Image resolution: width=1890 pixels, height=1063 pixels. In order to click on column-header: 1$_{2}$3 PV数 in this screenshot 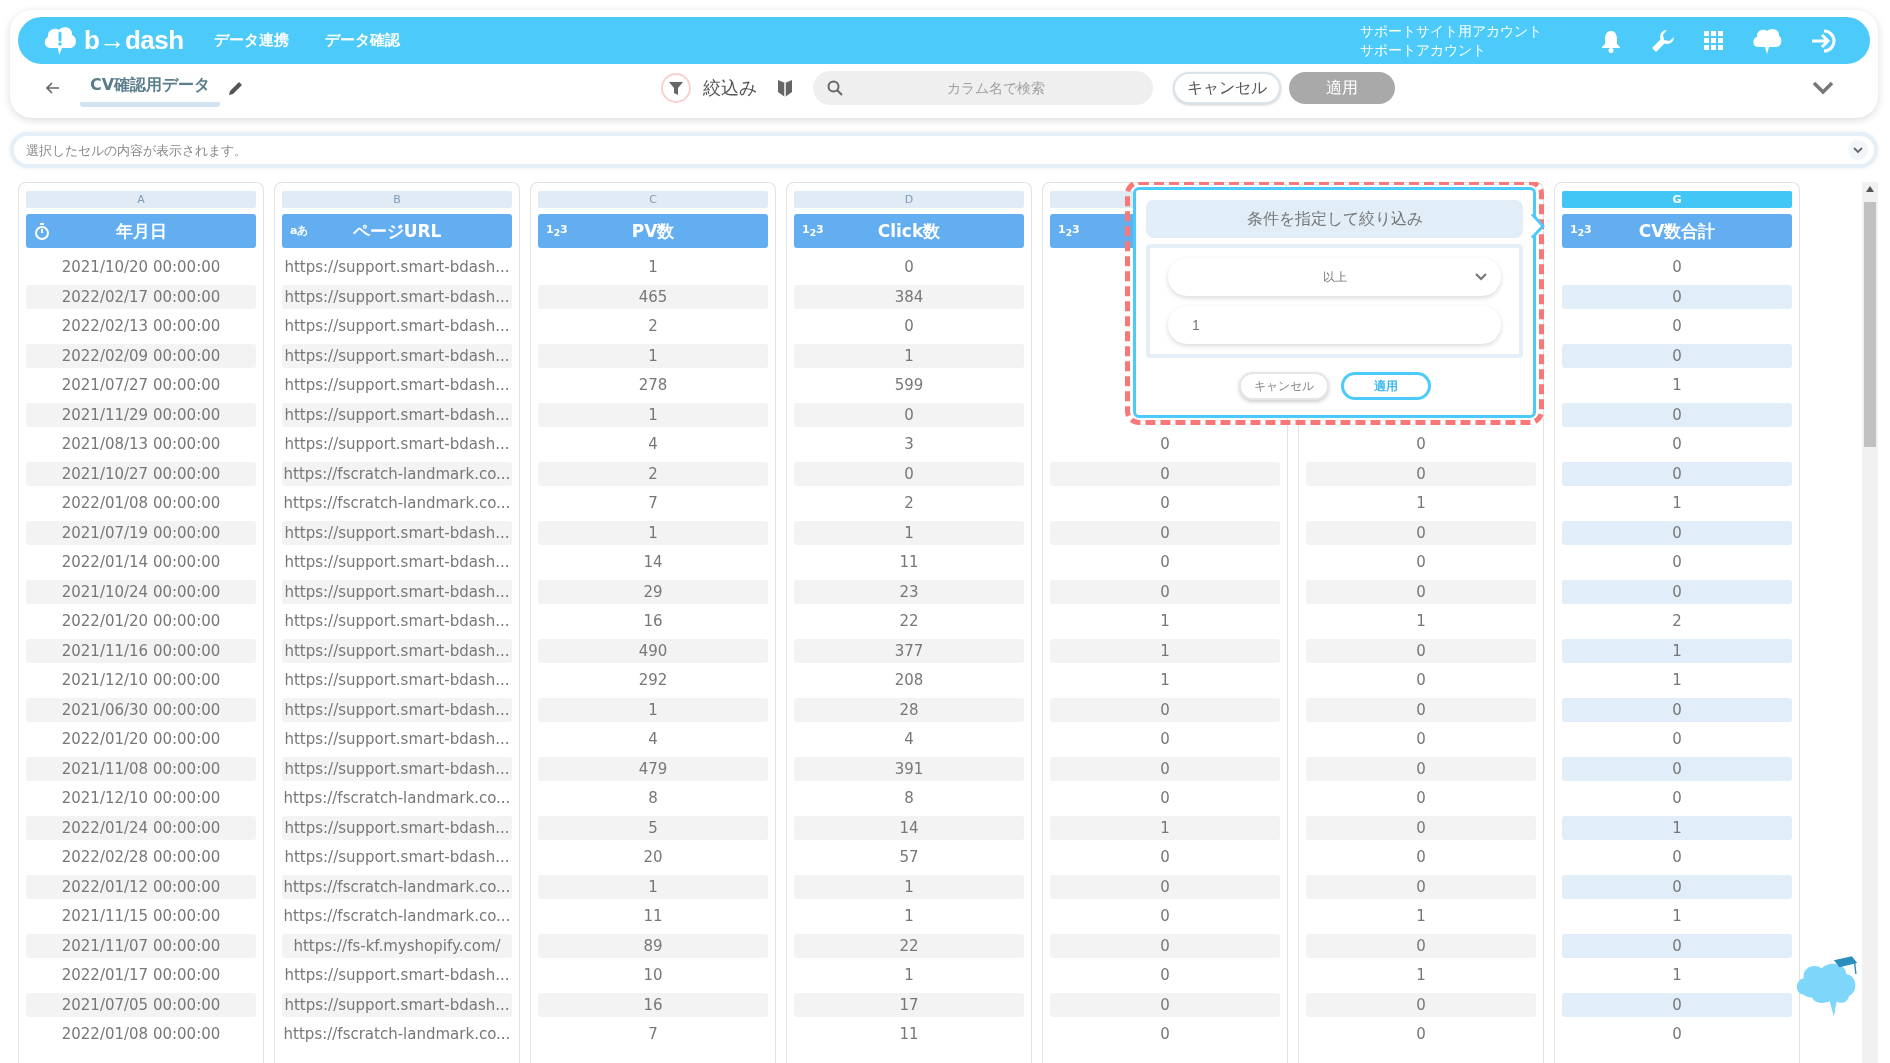, I will do `click(653, 231)`.